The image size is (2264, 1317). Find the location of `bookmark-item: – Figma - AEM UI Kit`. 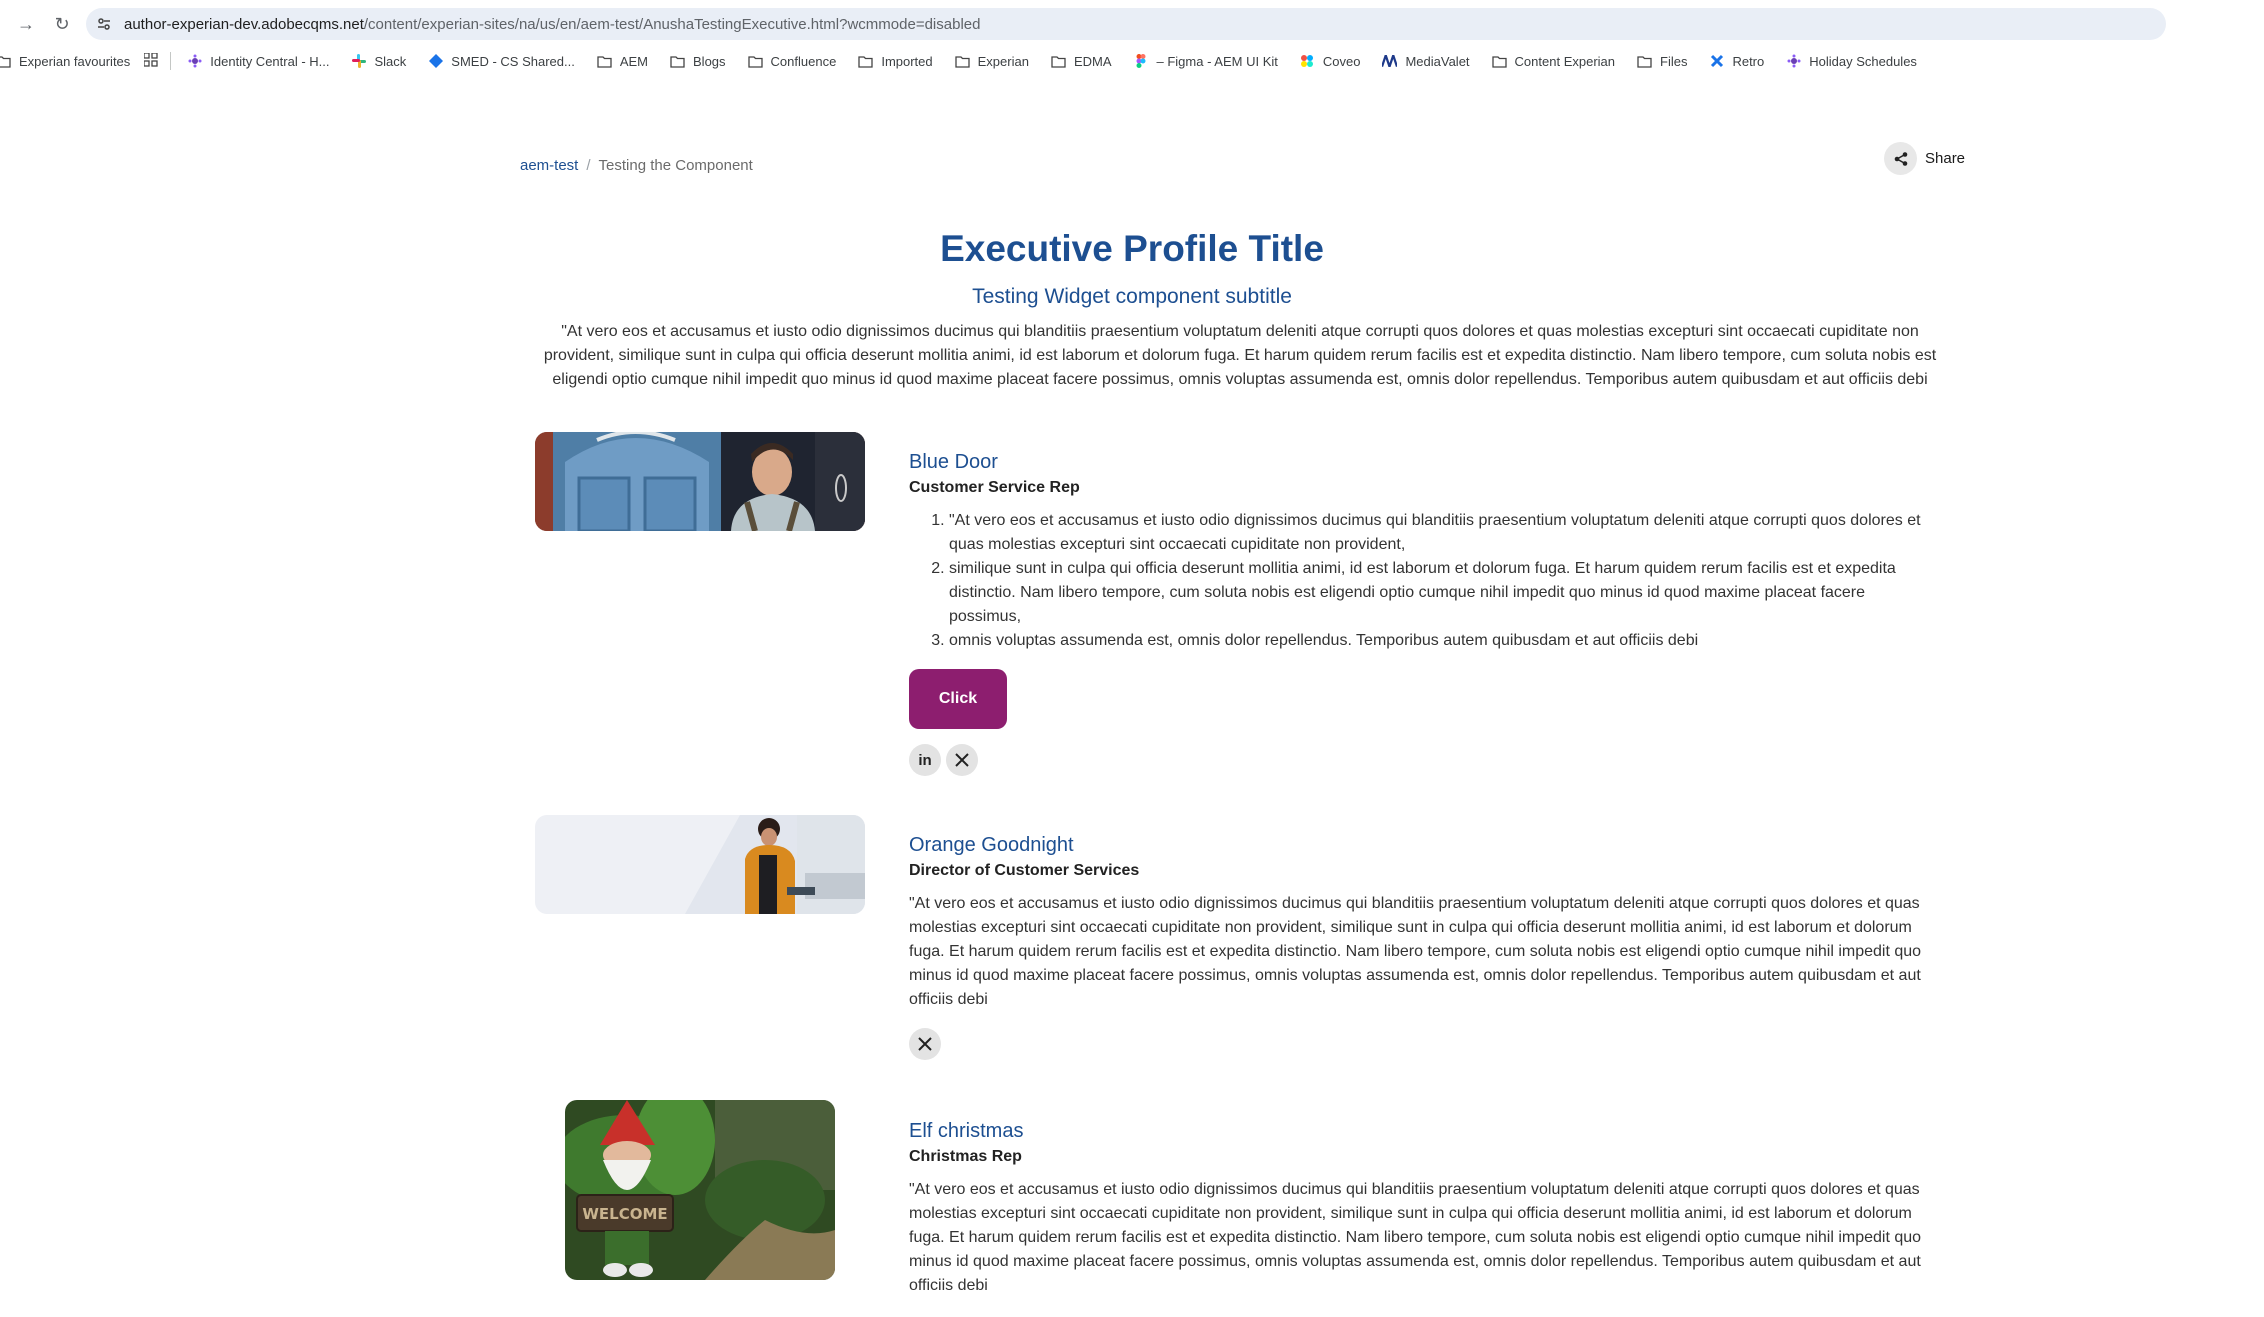

bookmark-item: – Figma - AEM UI Kit is located at coordinates (1206, 61).